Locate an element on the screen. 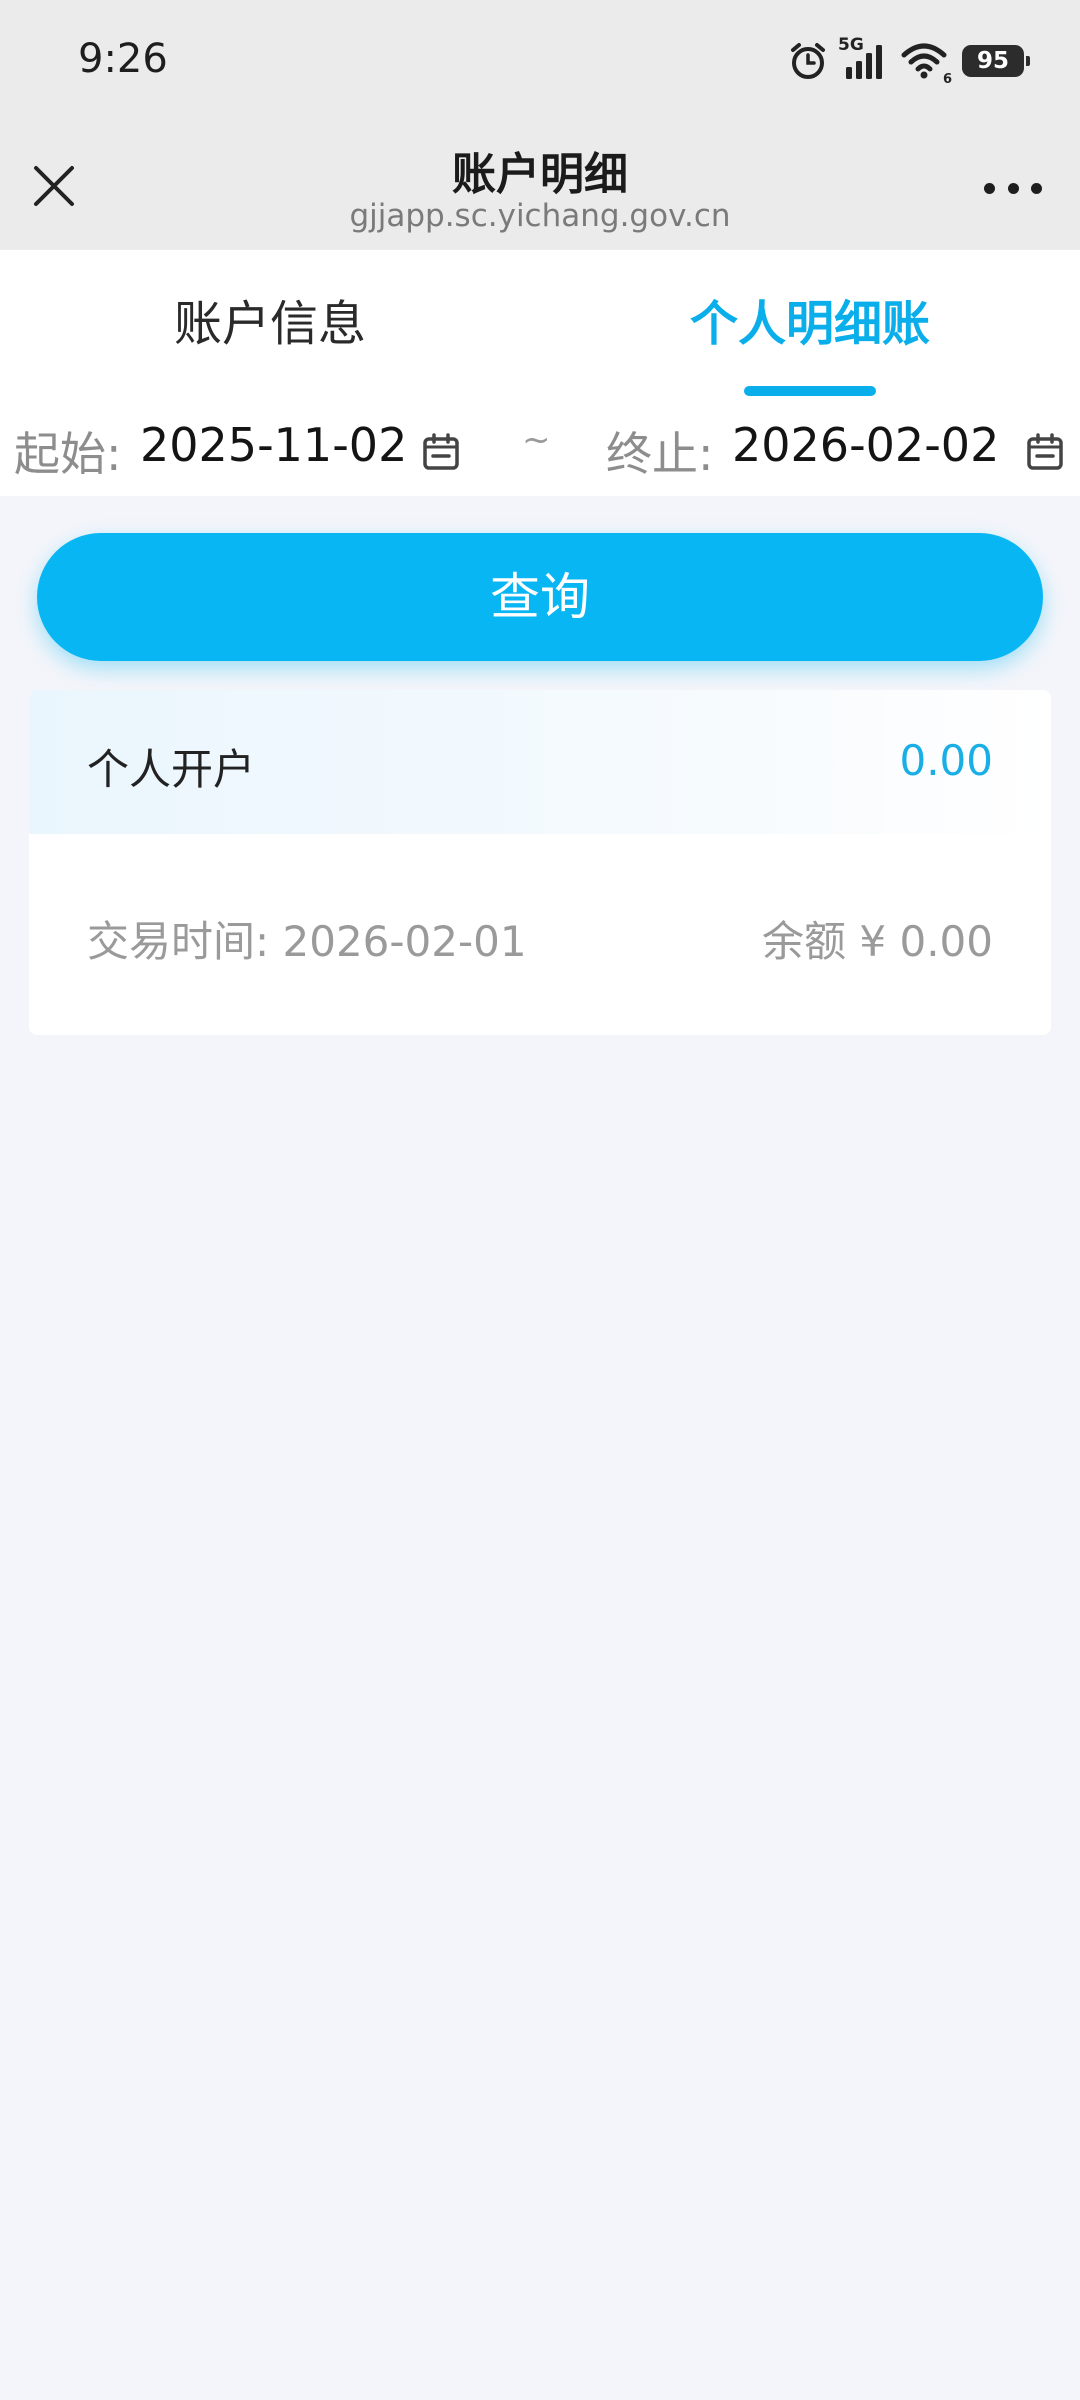  signal-icon: 5G is located at coordinates (862, 58).